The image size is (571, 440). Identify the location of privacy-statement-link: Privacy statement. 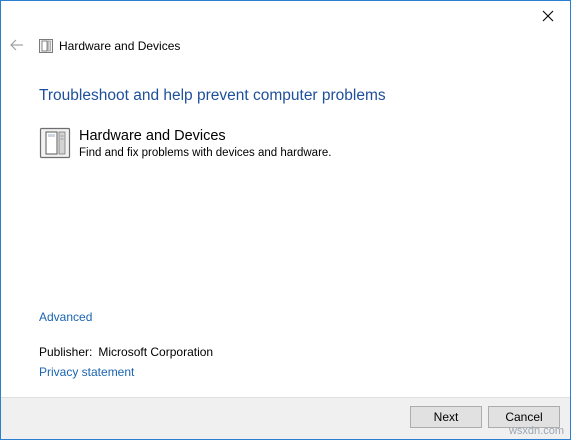
(86, 372).